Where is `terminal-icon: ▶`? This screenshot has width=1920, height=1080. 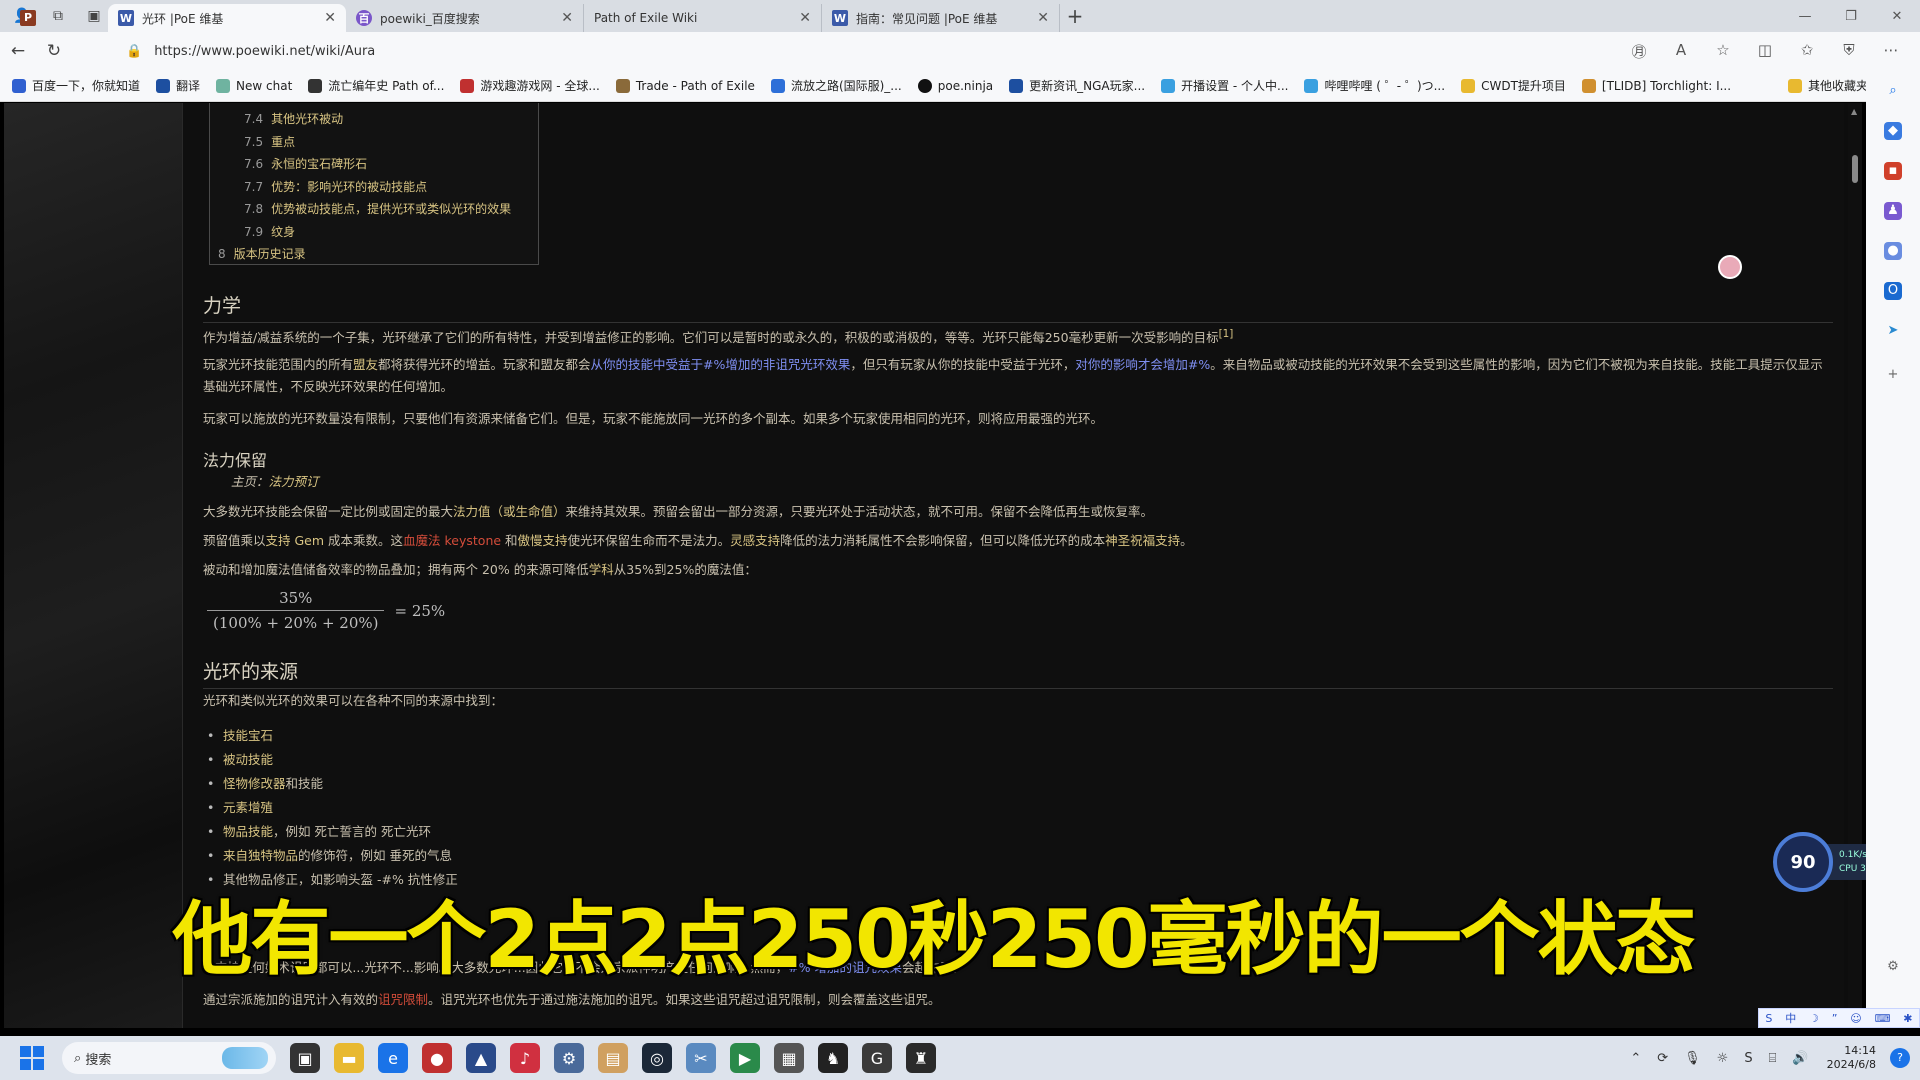 terminal-icon: ▶ is located at coordinates (745, 1058).